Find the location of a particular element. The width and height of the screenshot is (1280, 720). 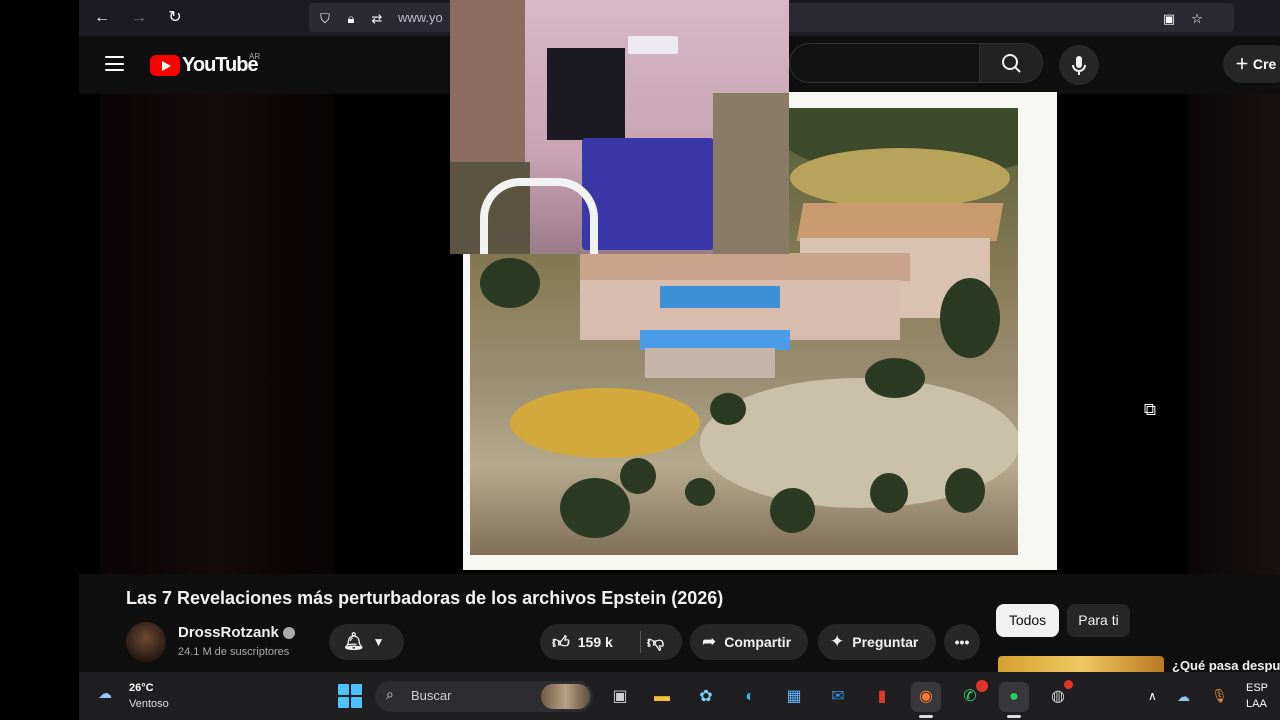

search-highlight-image is located at coordinates (565, 696).